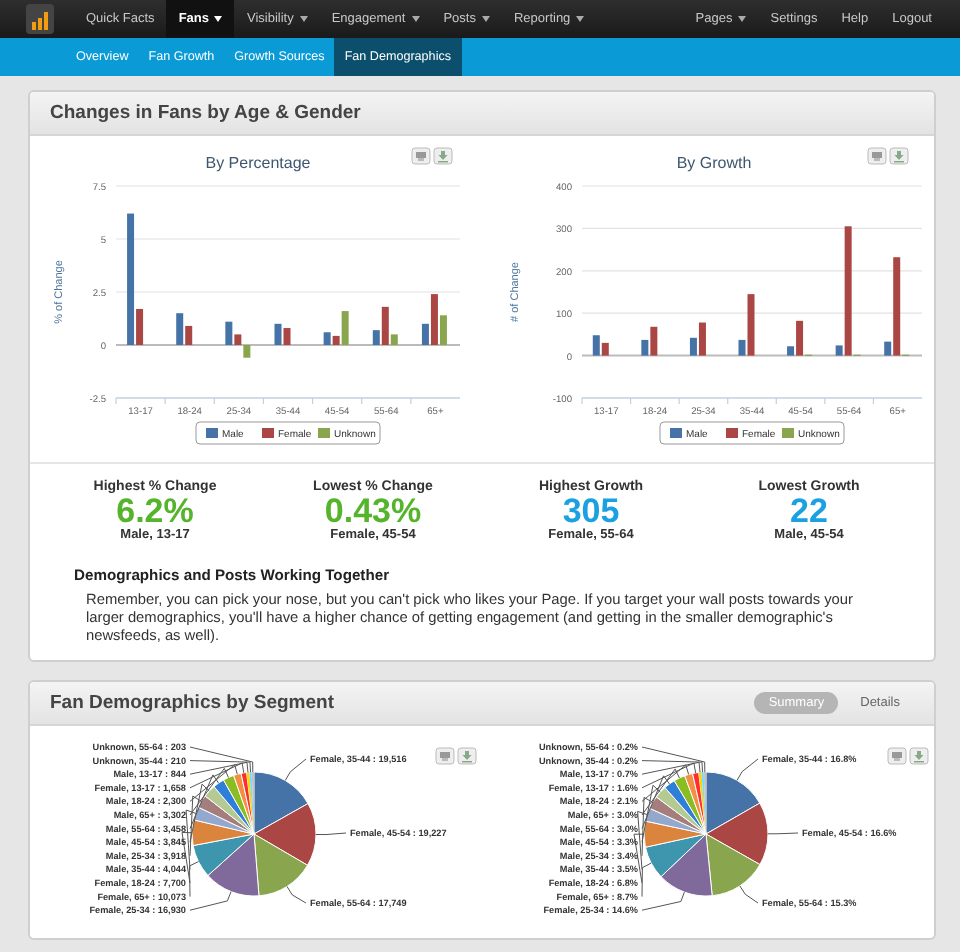  I want to click on logo-icon, so click(40, 19).